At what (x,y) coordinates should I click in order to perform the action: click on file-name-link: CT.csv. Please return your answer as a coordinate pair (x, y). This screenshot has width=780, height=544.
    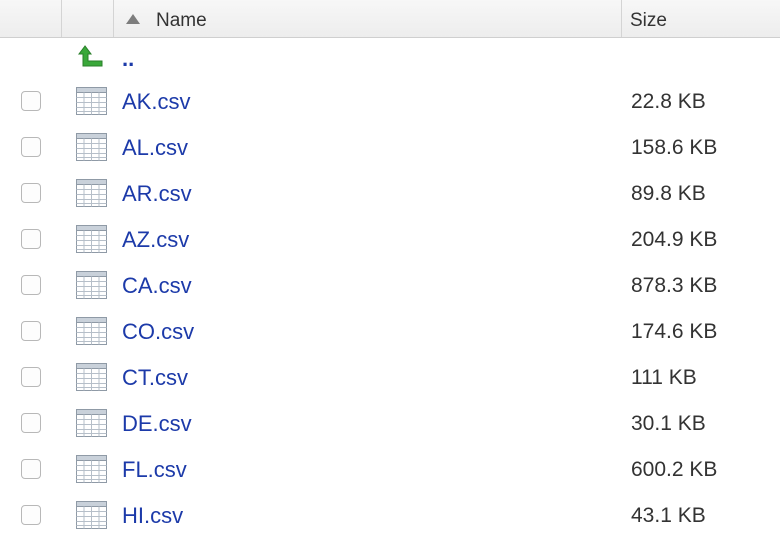
    Looking at the image, I should click on (155, 378).